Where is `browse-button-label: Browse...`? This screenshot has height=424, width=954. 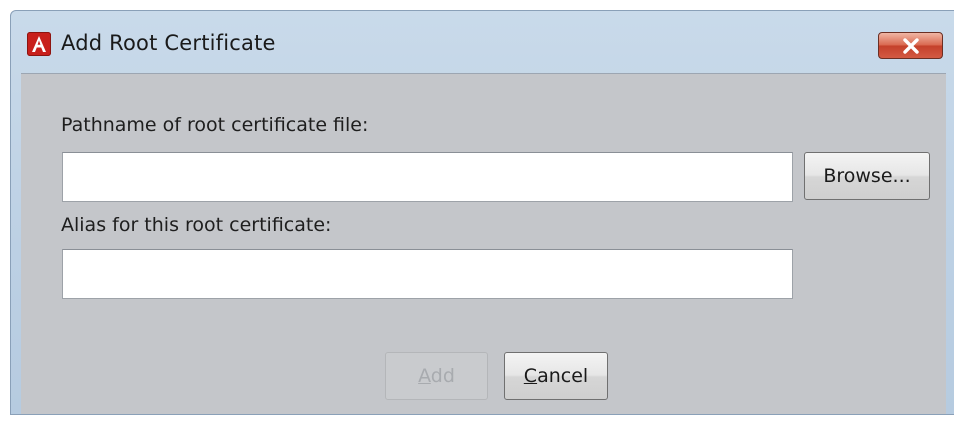 browse-button-label: Browse... is located at coordinates (867, 176).